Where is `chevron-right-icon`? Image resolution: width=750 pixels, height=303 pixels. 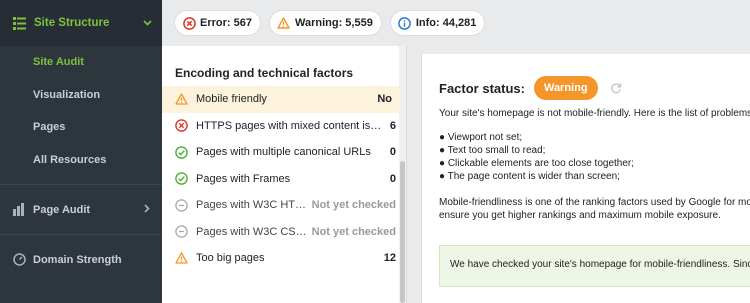 chevron-right-icon is located at coordinates (147, 209).